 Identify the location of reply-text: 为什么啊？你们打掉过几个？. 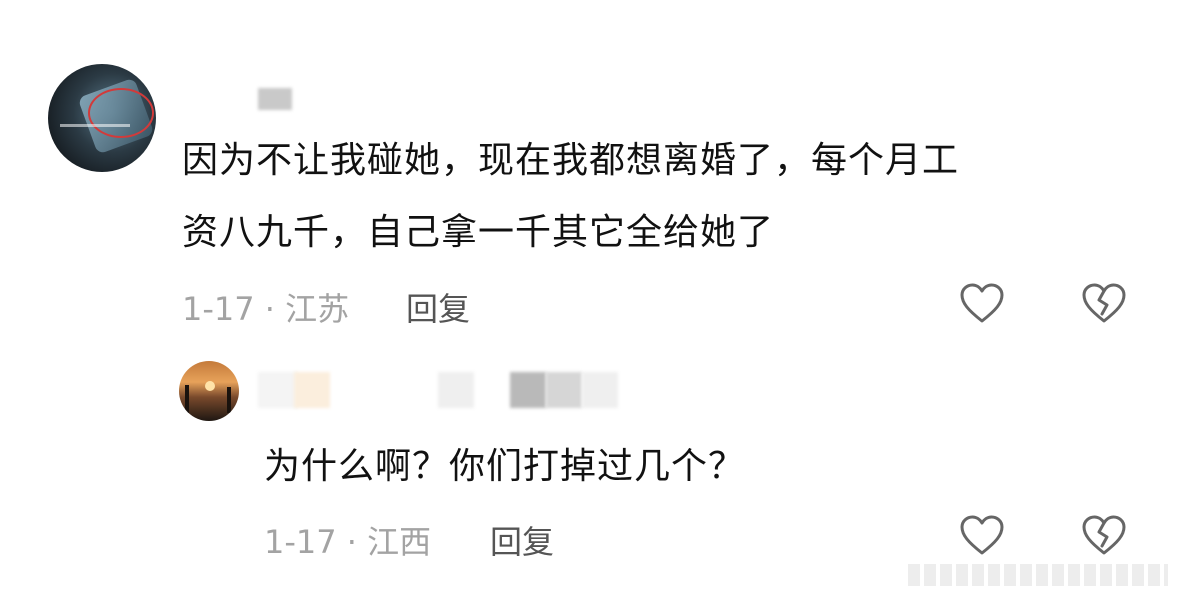
(505, 466).